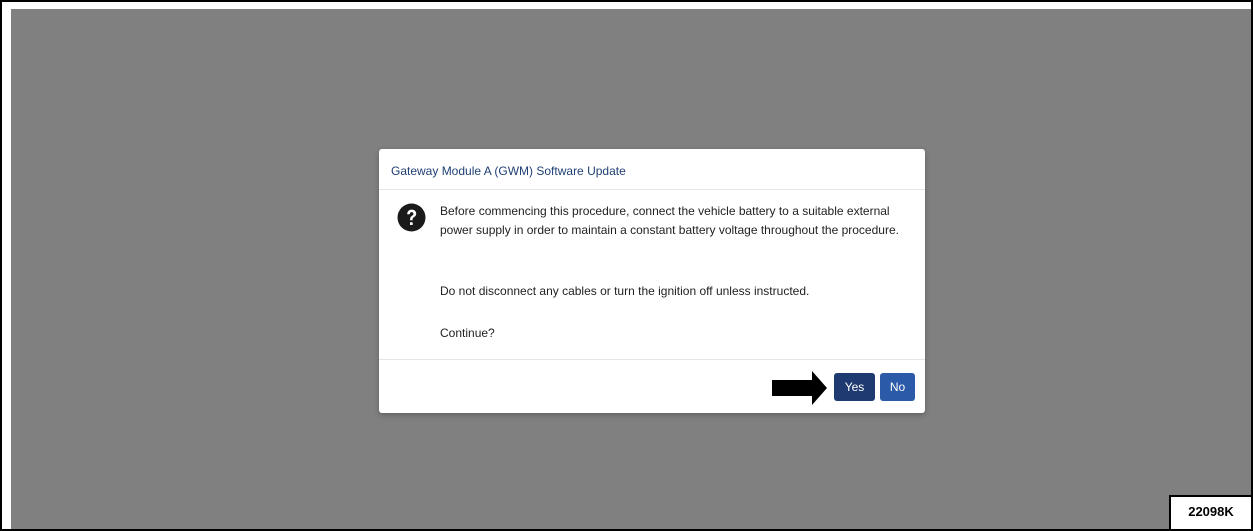 The height and width of the screenshot is (531, 1253). Describe the element at coordinates (467, 333) in the screenshot. I see `continue-prompt: Continue?` at that location.